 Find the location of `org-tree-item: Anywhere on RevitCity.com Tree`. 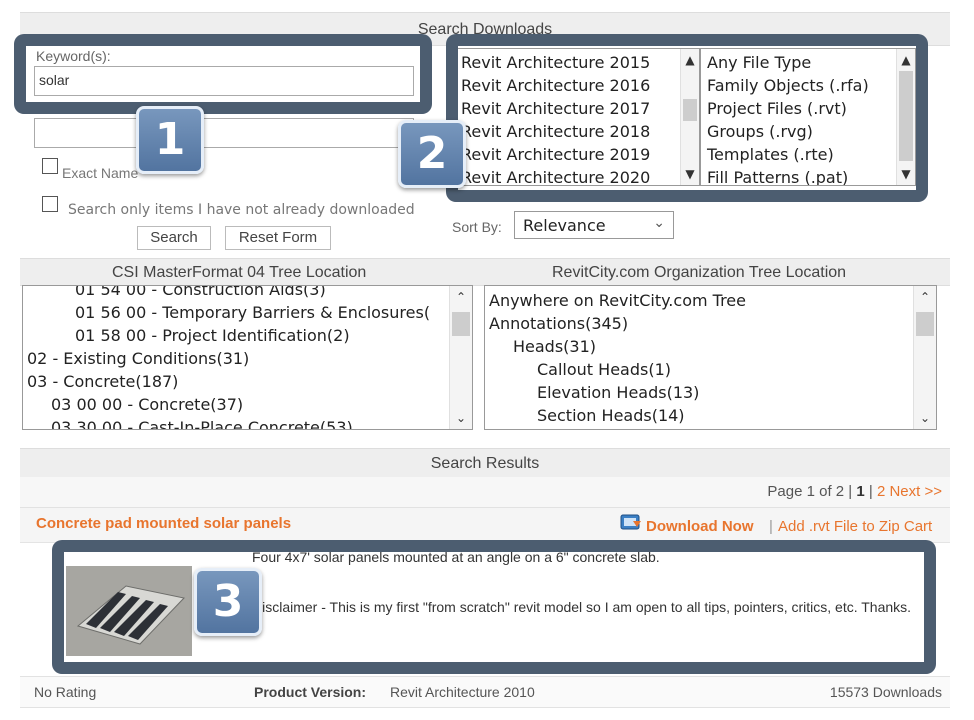

org-tree-item: Anywhere on RevitCity.com Tree is located at coordinates (617, 300).